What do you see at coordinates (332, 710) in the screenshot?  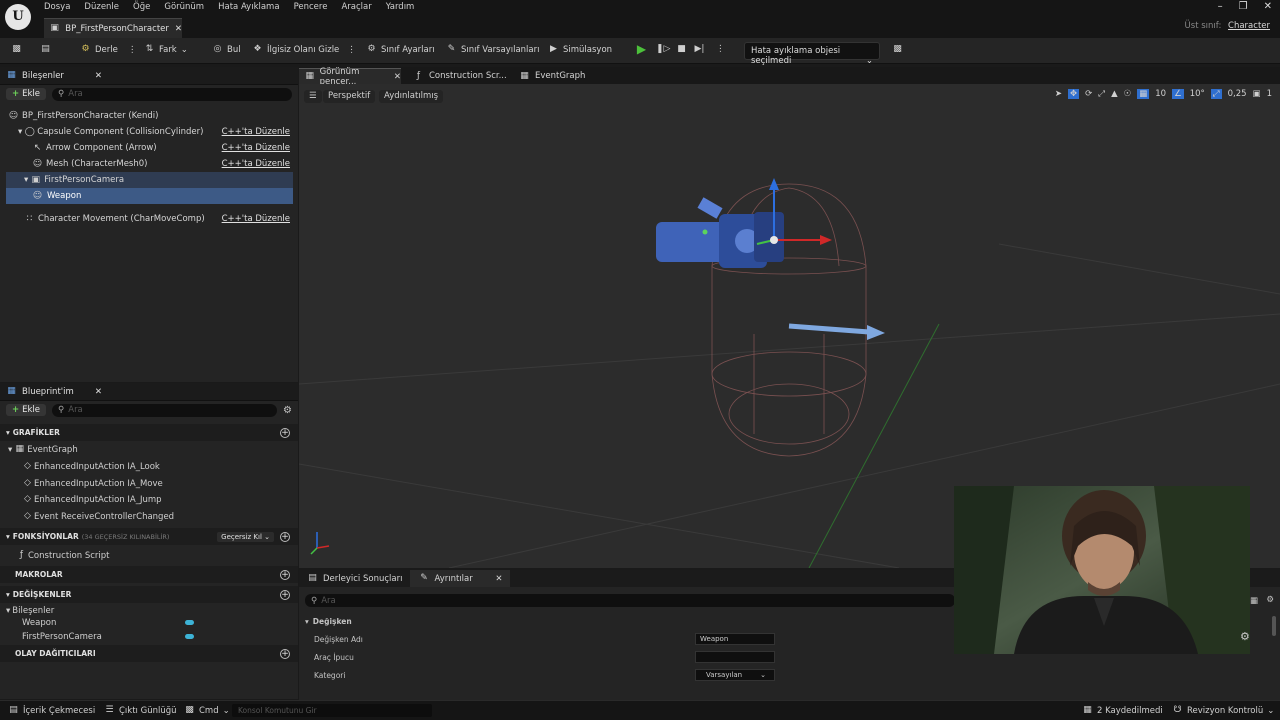 I see `console-input: Konsol Komutunu Gir` at bounding box center [332, 710].